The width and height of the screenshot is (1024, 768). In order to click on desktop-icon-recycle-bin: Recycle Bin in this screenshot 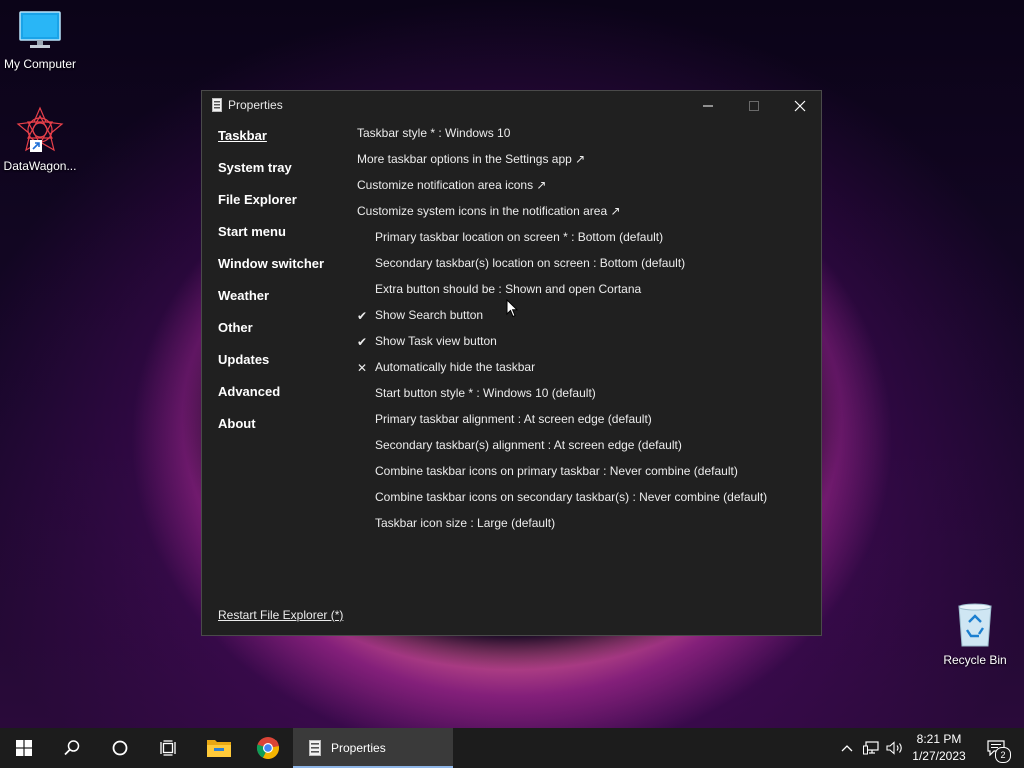, I will do `click(975, 634)`.